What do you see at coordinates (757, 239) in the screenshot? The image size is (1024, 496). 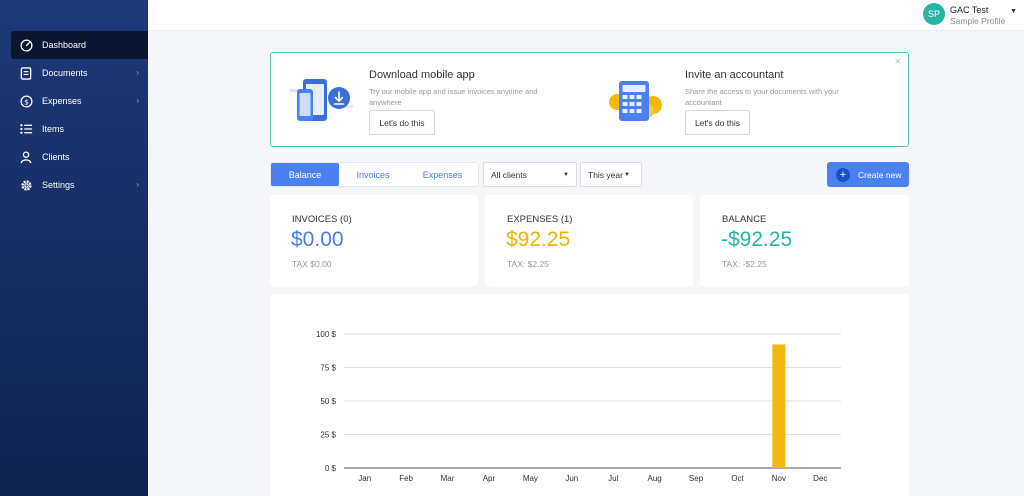 I see `balance-total: -$92.25` at bounding box center [757, 239].